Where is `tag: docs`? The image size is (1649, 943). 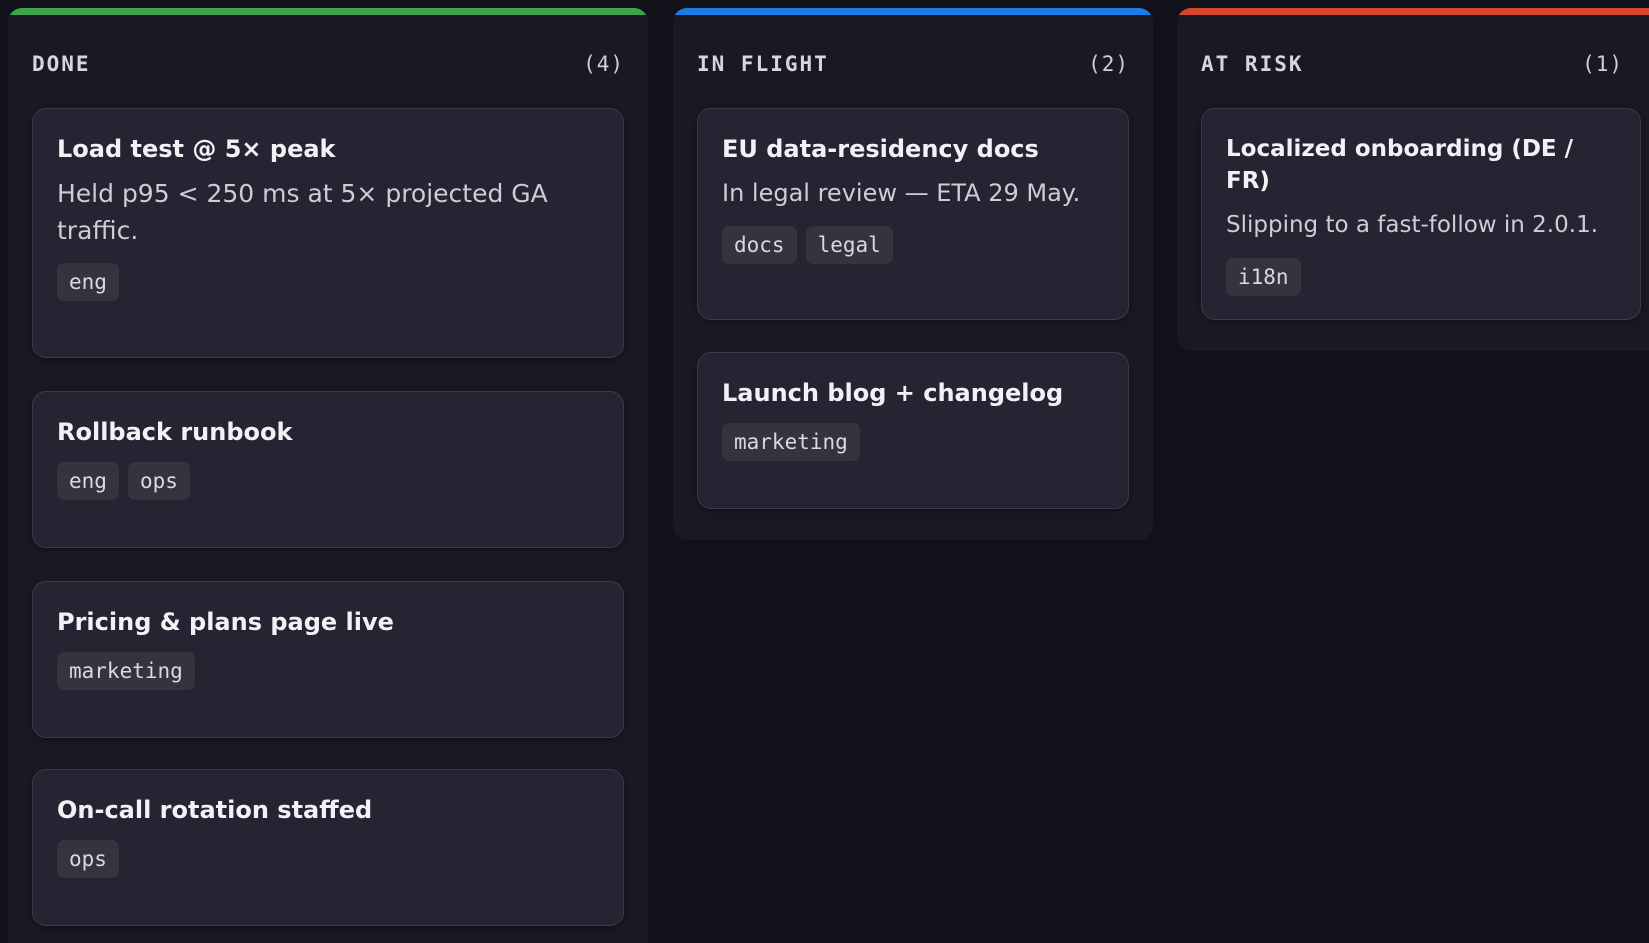
tag: docs is located at coordinates (759, 245).